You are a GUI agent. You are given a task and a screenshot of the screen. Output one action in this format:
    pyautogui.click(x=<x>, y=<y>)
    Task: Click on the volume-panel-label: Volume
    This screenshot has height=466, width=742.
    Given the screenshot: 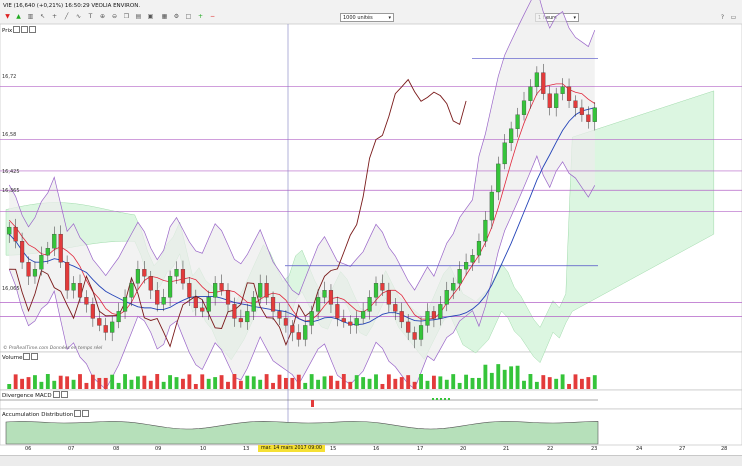 What is the action you would take?
    pyautogui.click(x=12, y=358)
    